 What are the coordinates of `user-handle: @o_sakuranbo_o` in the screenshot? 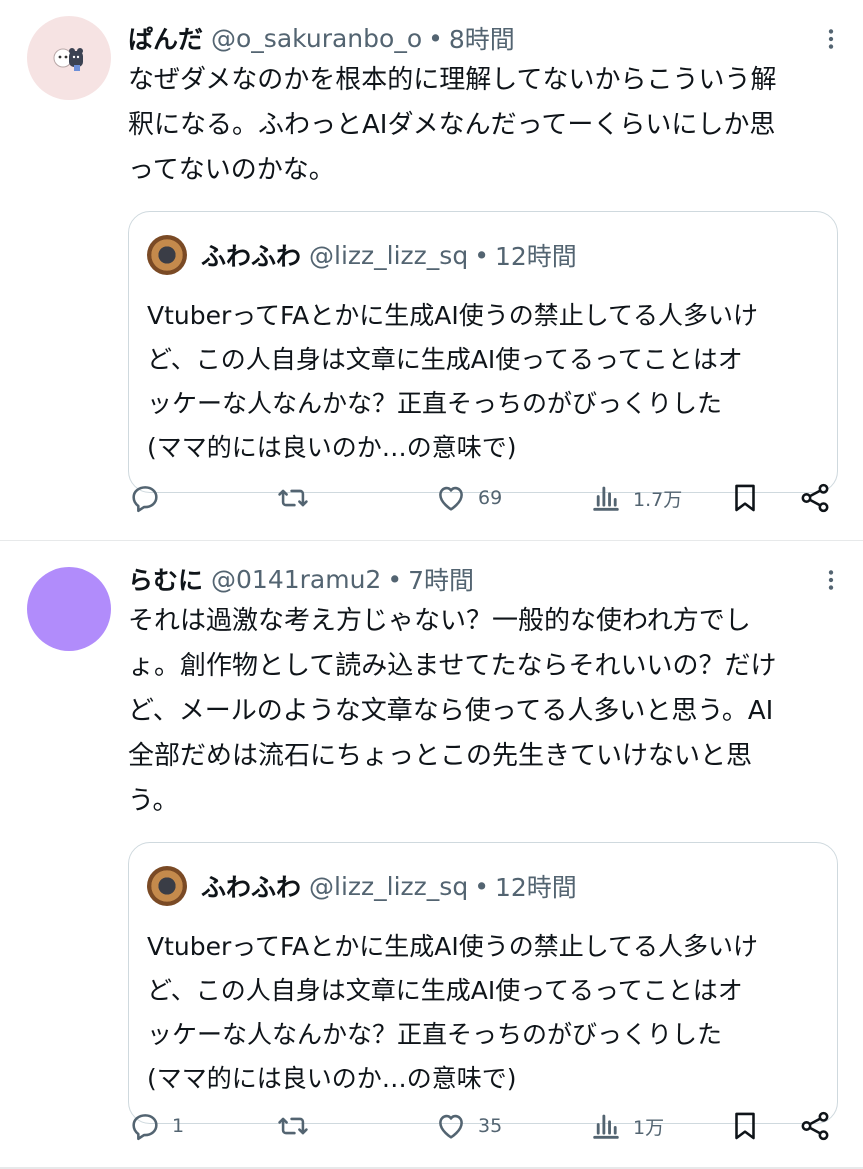 It's located at (316, 38).